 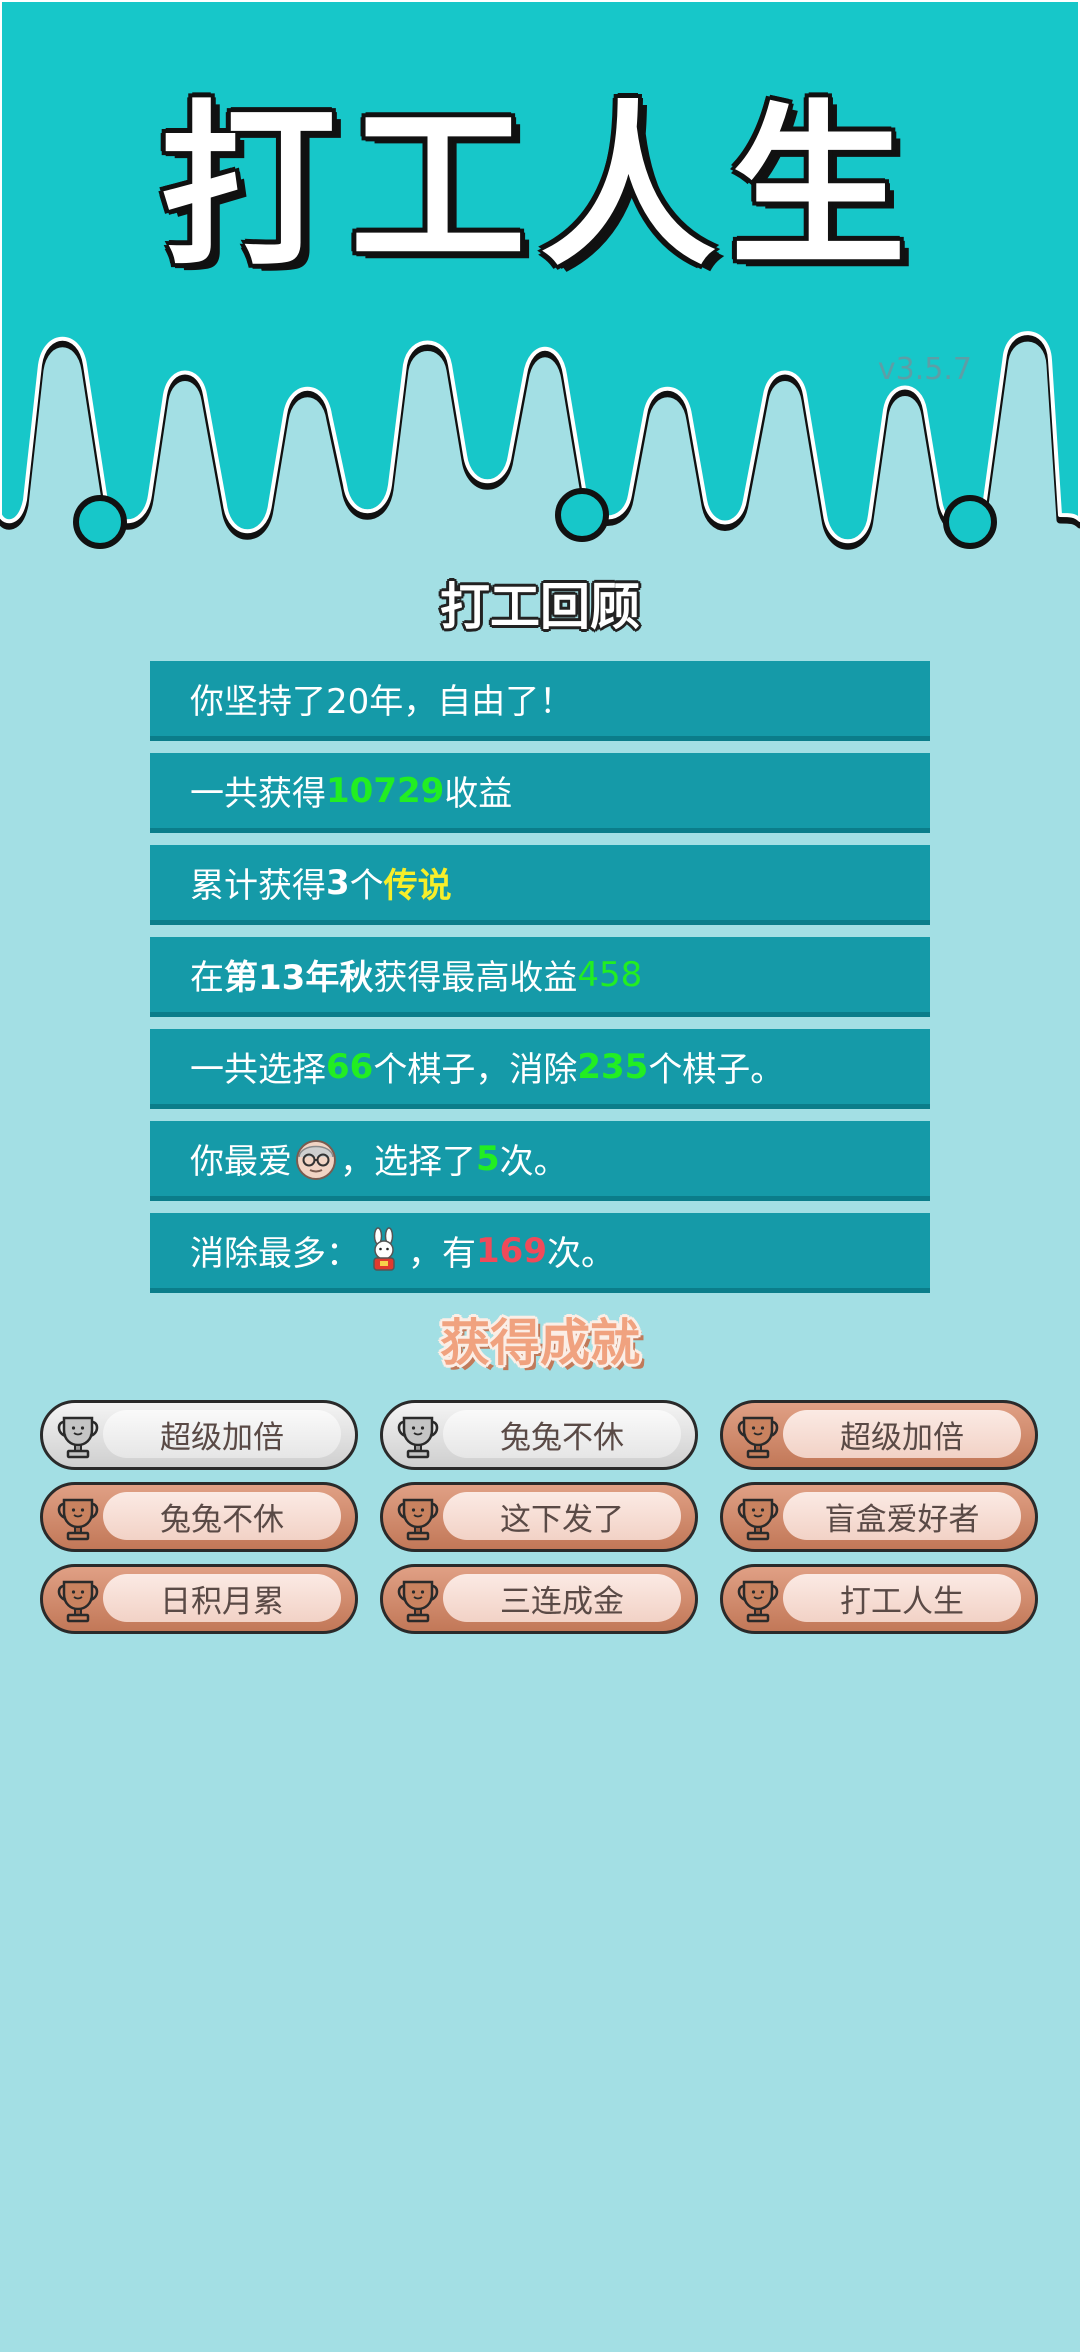 I want to click on achievement-badge: 日积月累, so click(x=199, y=1599).